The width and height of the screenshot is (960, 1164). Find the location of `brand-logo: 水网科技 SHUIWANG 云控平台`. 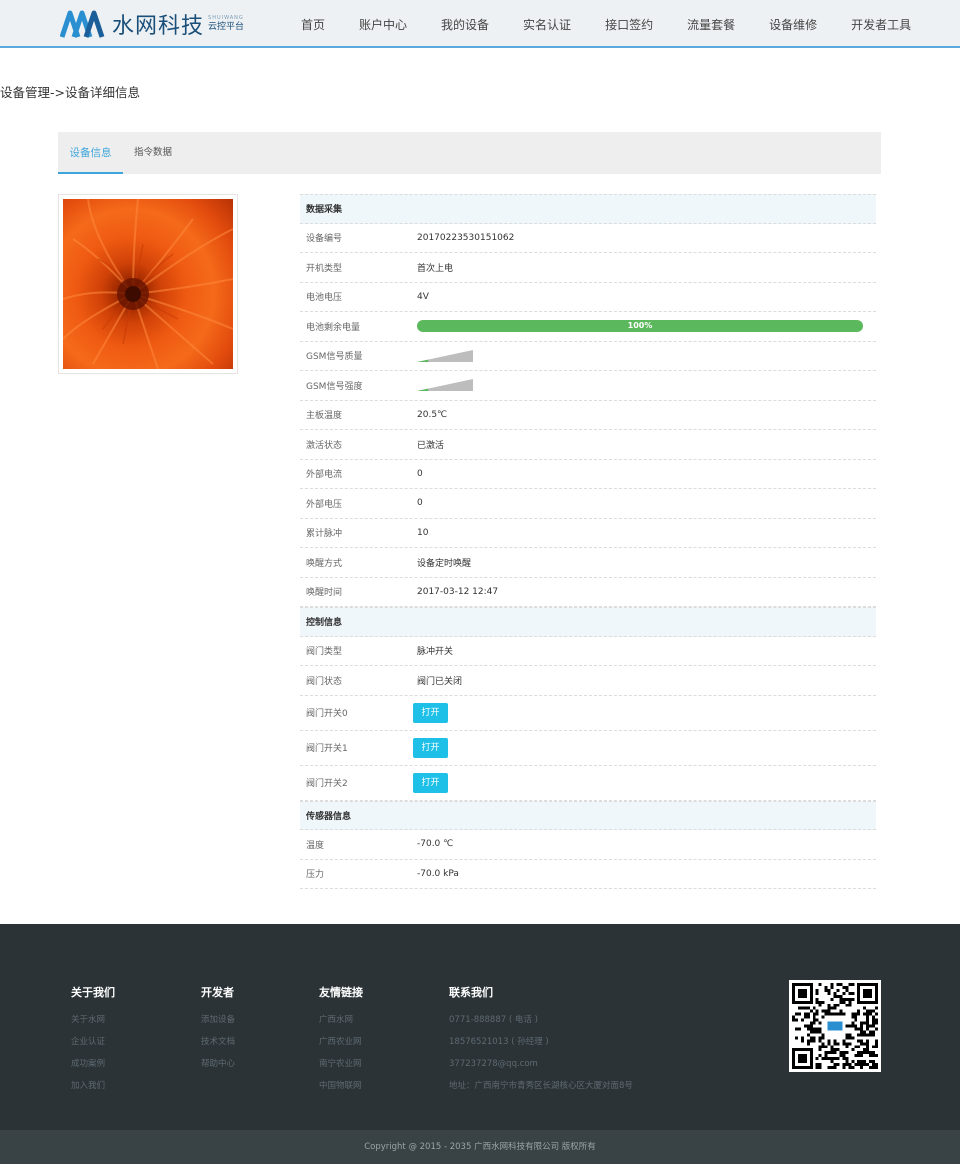

brand-logo: 水网科技 SHUIWANG 云控平台 is located at coordinates (152, 24).